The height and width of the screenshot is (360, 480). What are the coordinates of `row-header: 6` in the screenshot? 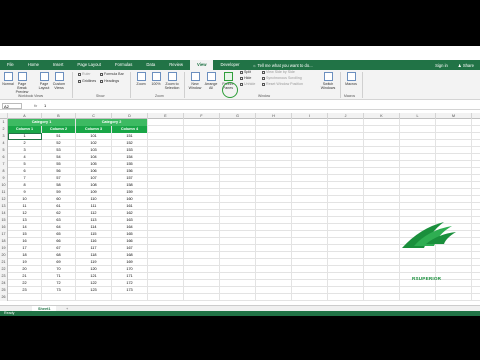 It's located at (4, 157).